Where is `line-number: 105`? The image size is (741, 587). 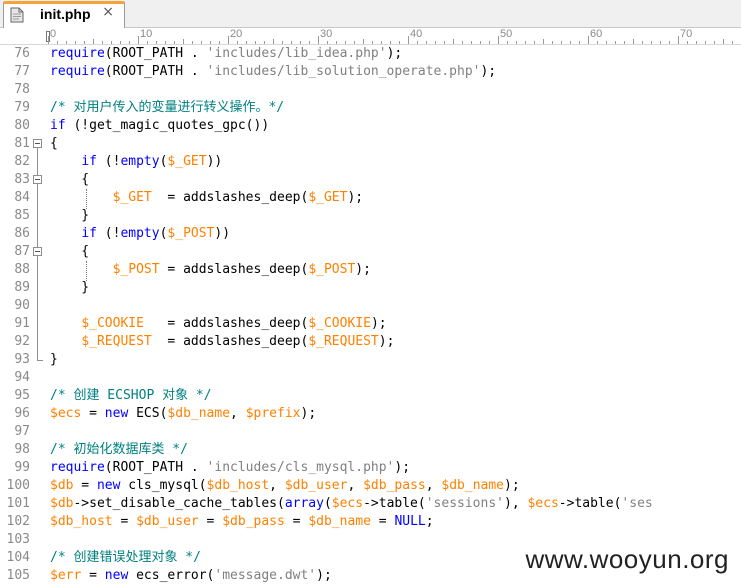 line-number: 105 is located at coordinates (18, 575).